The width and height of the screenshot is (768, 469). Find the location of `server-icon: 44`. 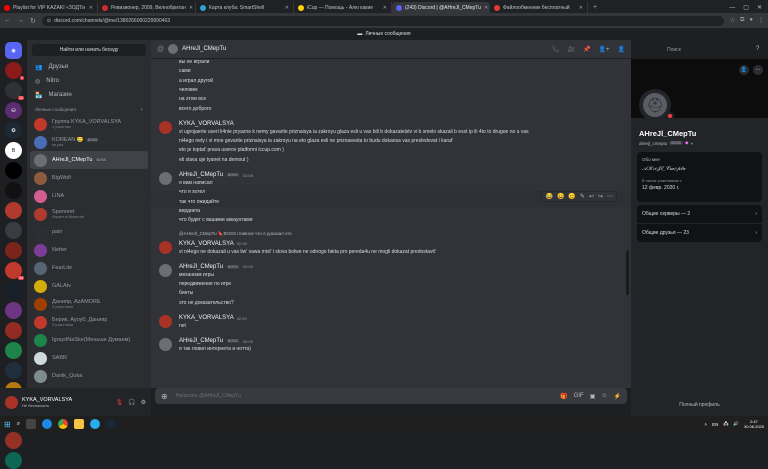

server-icon: 44 is located at coordinates (14, 271).